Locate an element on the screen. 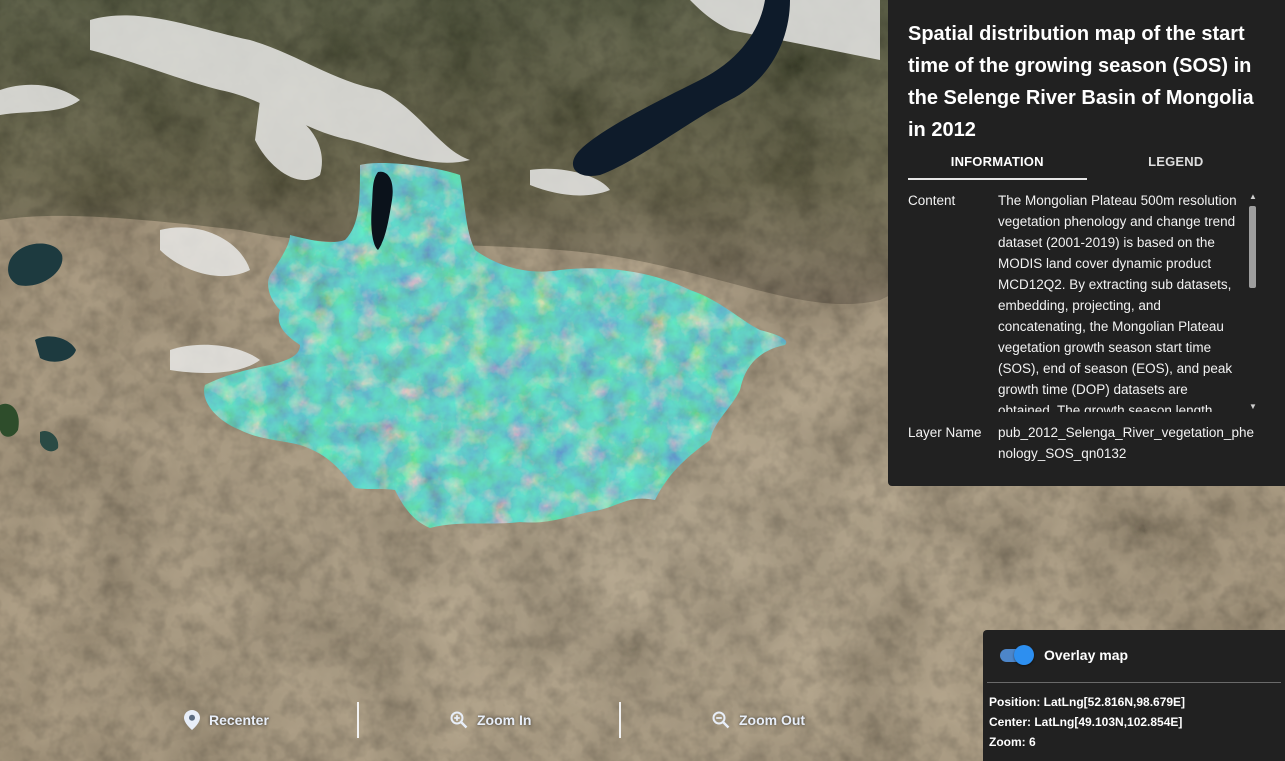 The image size is (1285, 761). center-readout: Center: LatLng[49.103N,102.854E] is located at coordinates (1086, 722).